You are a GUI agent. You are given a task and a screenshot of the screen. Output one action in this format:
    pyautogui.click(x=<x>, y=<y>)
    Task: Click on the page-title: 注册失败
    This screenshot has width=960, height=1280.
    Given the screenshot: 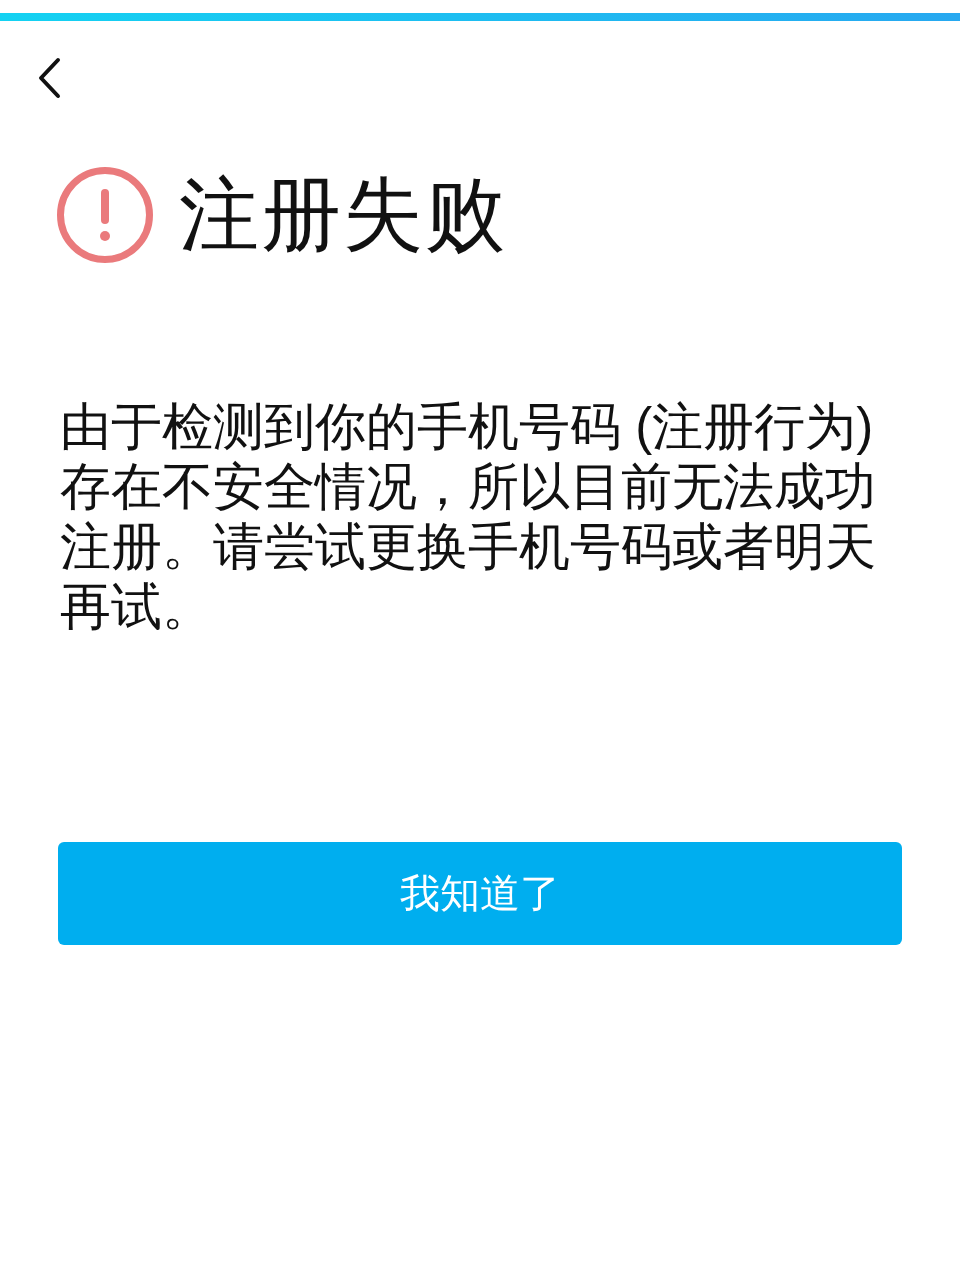 What is the action you would take?
    pyautogui.click(x=343, y=215)
    